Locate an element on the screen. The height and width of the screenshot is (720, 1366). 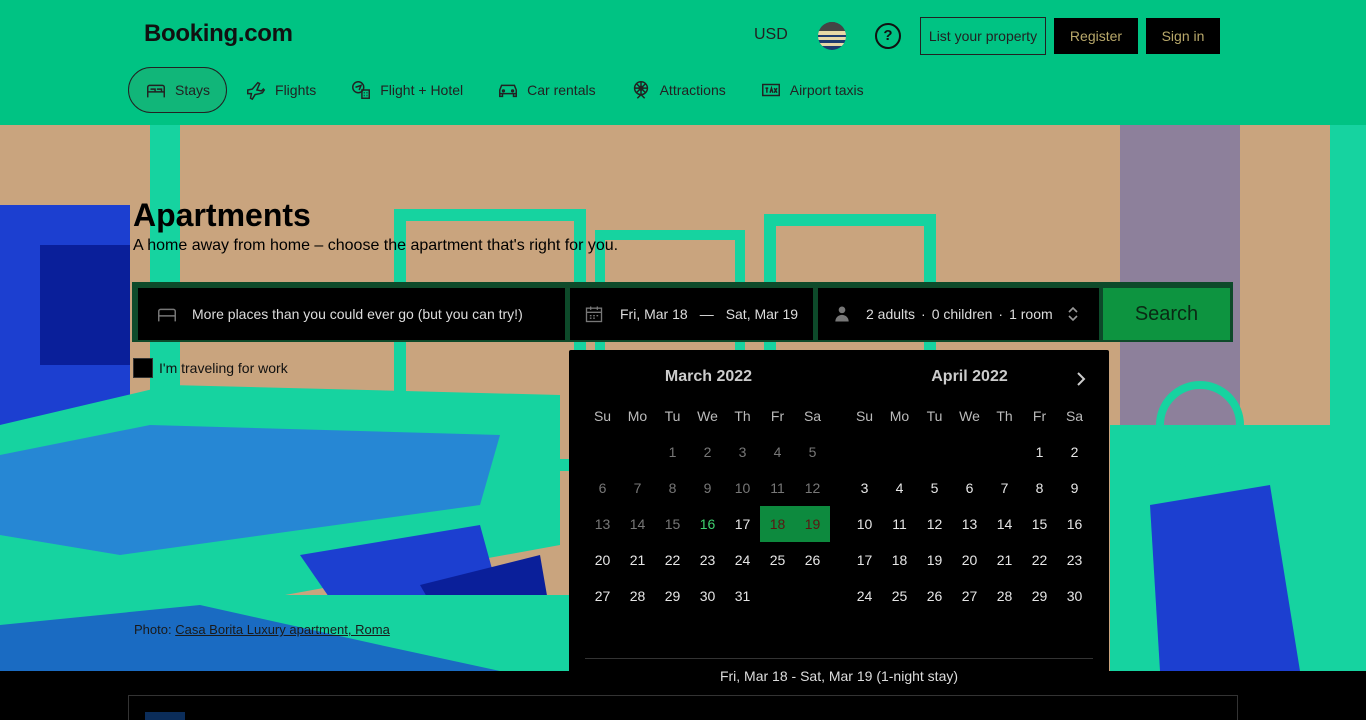
question-circle-icon: ? is located at coordinates (888, 36).